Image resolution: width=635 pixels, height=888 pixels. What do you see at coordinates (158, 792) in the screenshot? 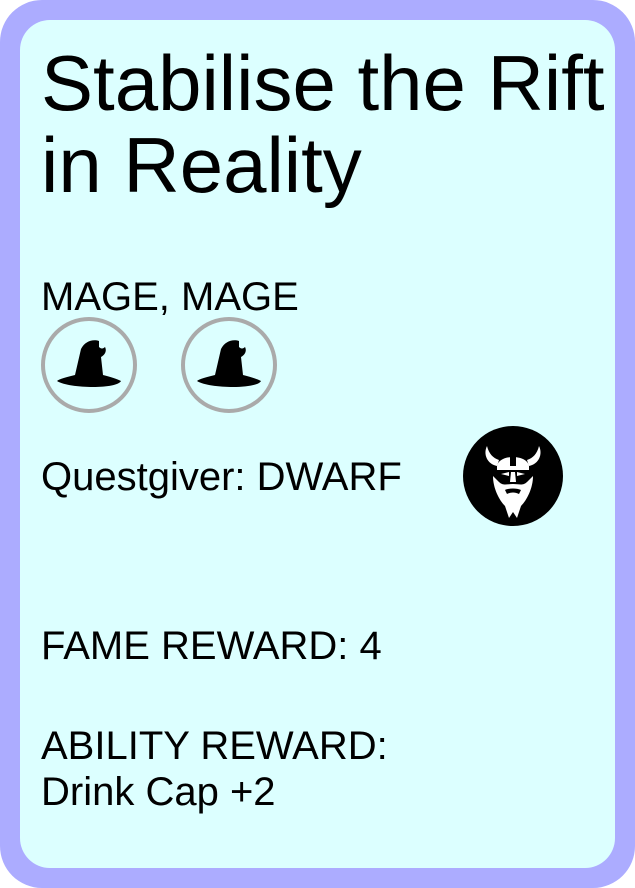
I see `ability-reward-value: Drink Cap +2` at bounding box center [158, 792].